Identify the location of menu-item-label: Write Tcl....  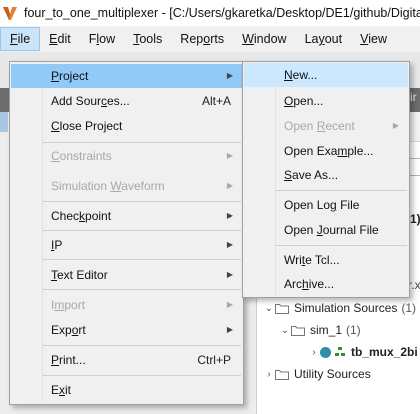
(312, 260).